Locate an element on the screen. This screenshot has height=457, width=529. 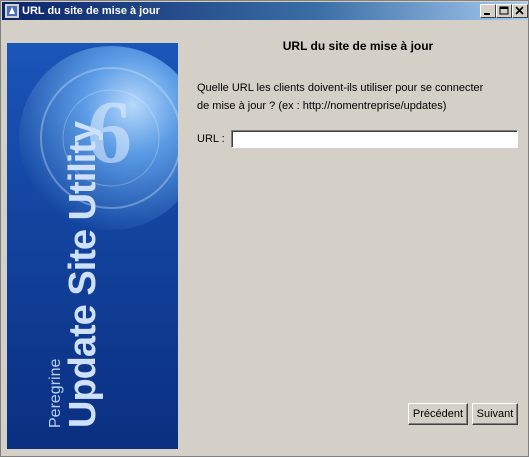
url-label: URL : is located at coordinates (211, 139).